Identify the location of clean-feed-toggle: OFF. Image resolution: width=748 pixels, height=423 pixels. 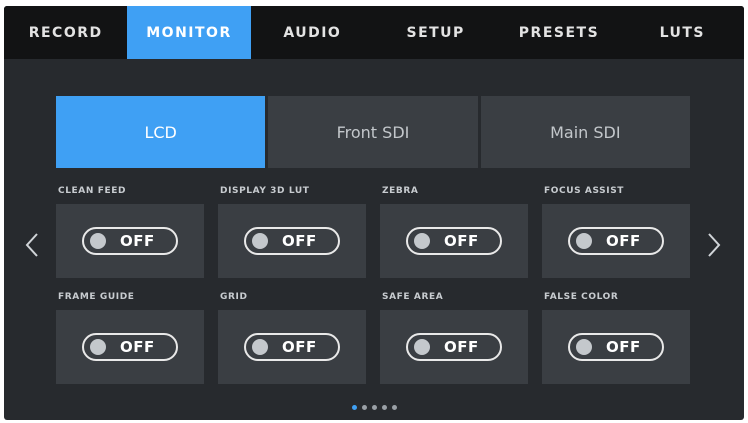
(130, 241).